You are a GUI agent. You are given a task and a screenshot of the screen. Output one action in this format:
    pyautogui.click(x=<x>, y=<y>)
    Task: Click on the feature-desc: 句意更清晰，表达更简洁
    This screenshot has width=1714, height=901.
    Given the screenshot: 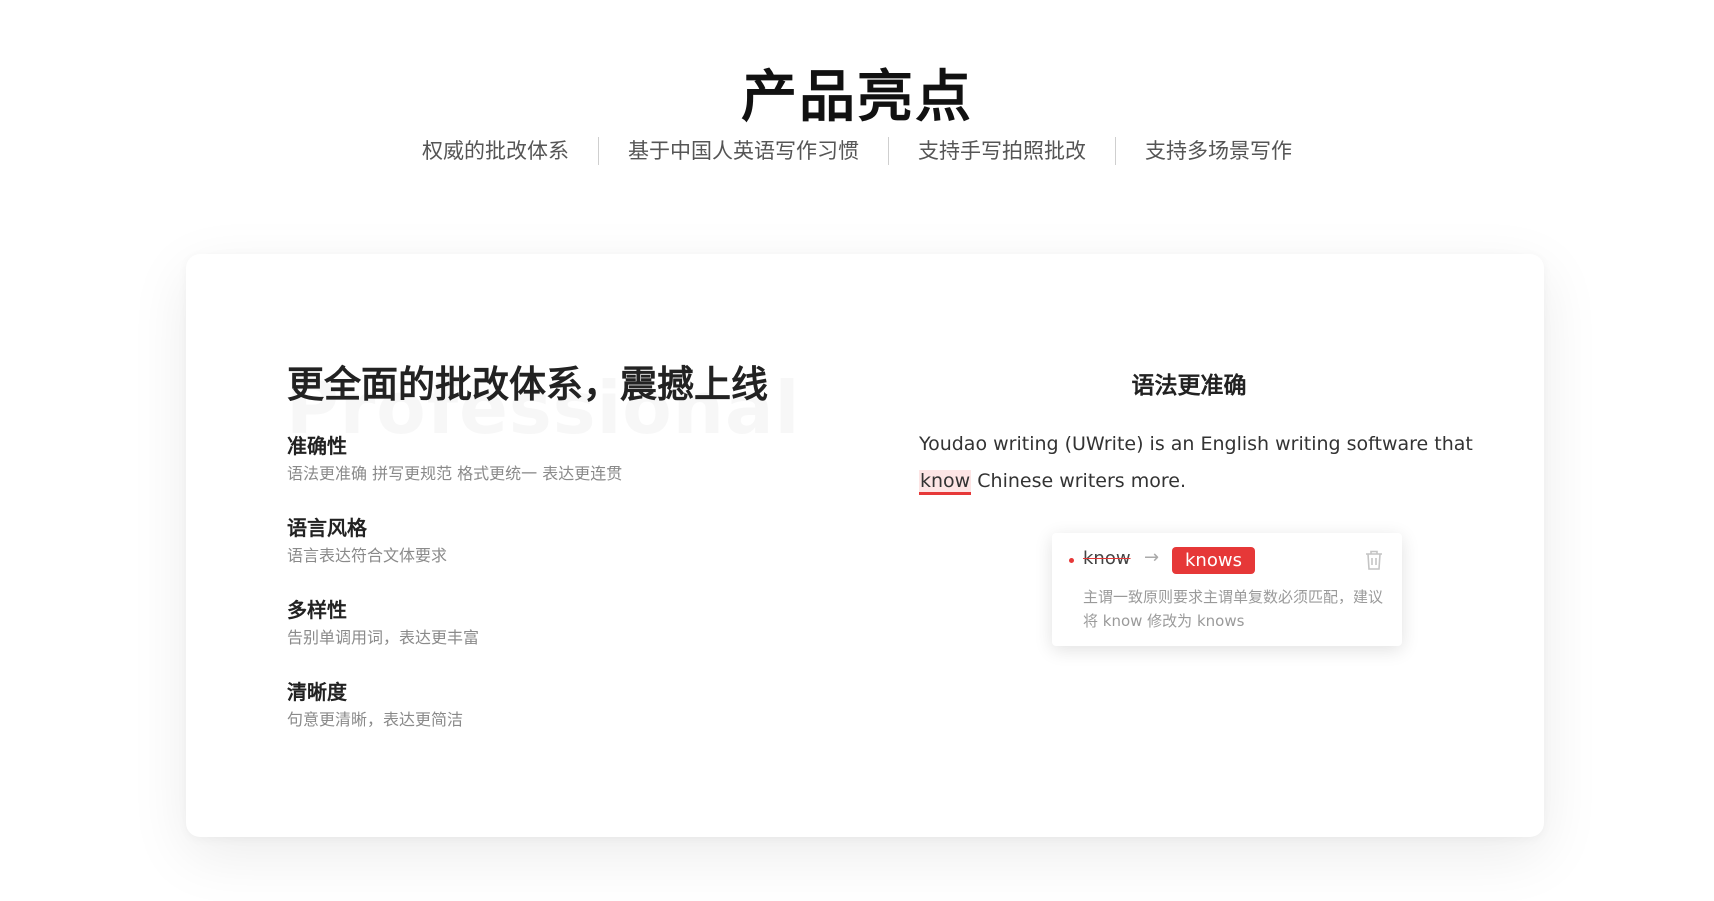 What is the action you would take?
    pyautogui.click(x=375, y=719)
    